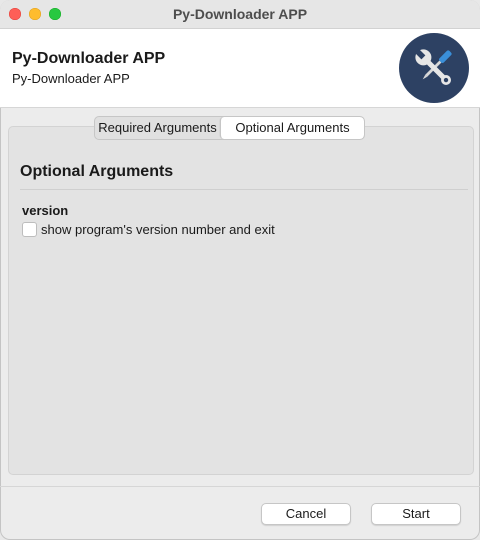  Describe the element at coordinates (306, 514) in the screenshot. I see `cancel-button: Cancel` at that location.